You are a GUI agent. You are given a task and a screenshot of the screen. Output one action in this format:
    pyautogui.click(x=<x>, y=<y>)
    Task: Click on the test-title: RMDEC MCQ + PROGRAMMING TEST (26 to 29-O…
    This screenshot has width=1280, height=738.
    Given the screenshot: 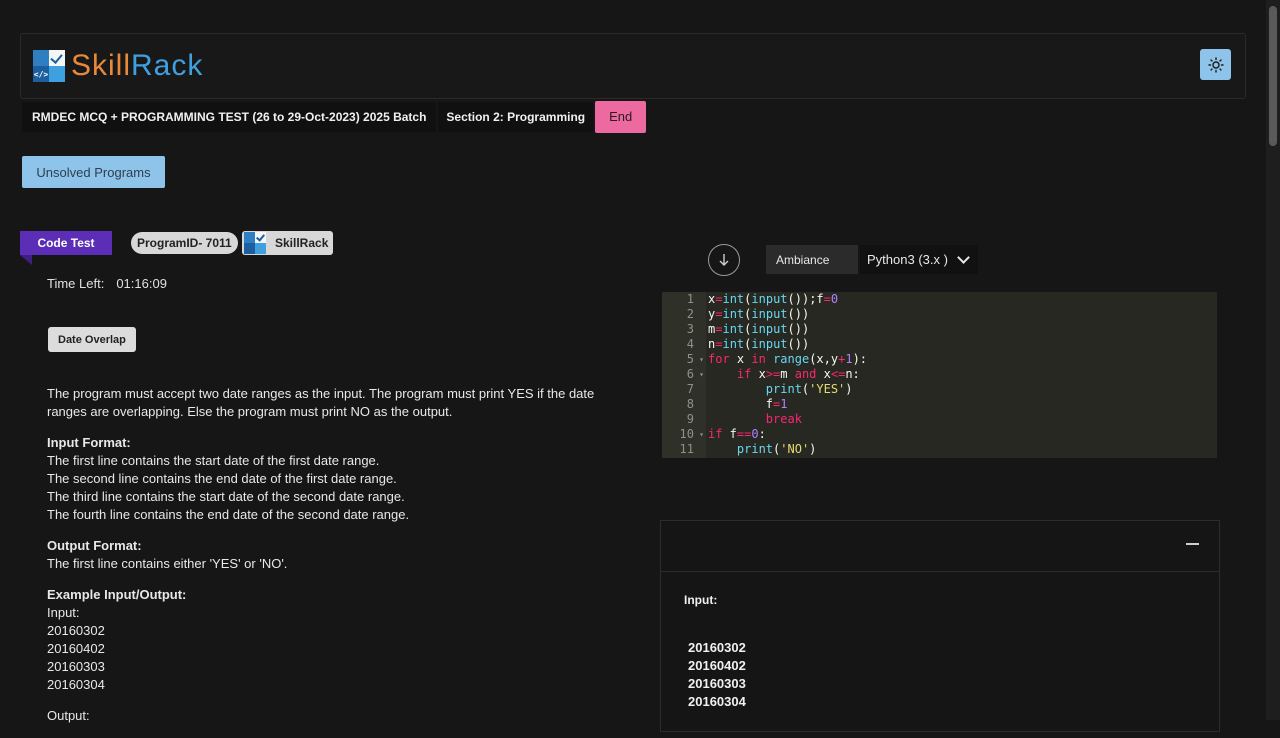 What is the action you would take?
    pyautogui.click(x=229, y=117)
    